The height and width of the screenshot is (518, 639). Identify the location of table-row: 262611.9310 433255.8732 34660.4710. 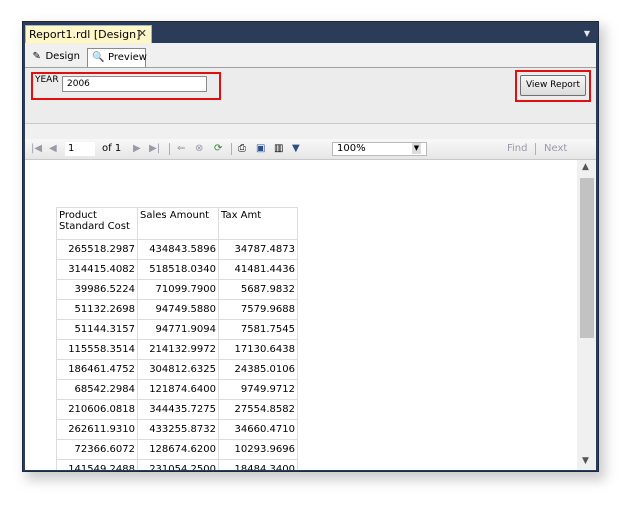
(177, 429).